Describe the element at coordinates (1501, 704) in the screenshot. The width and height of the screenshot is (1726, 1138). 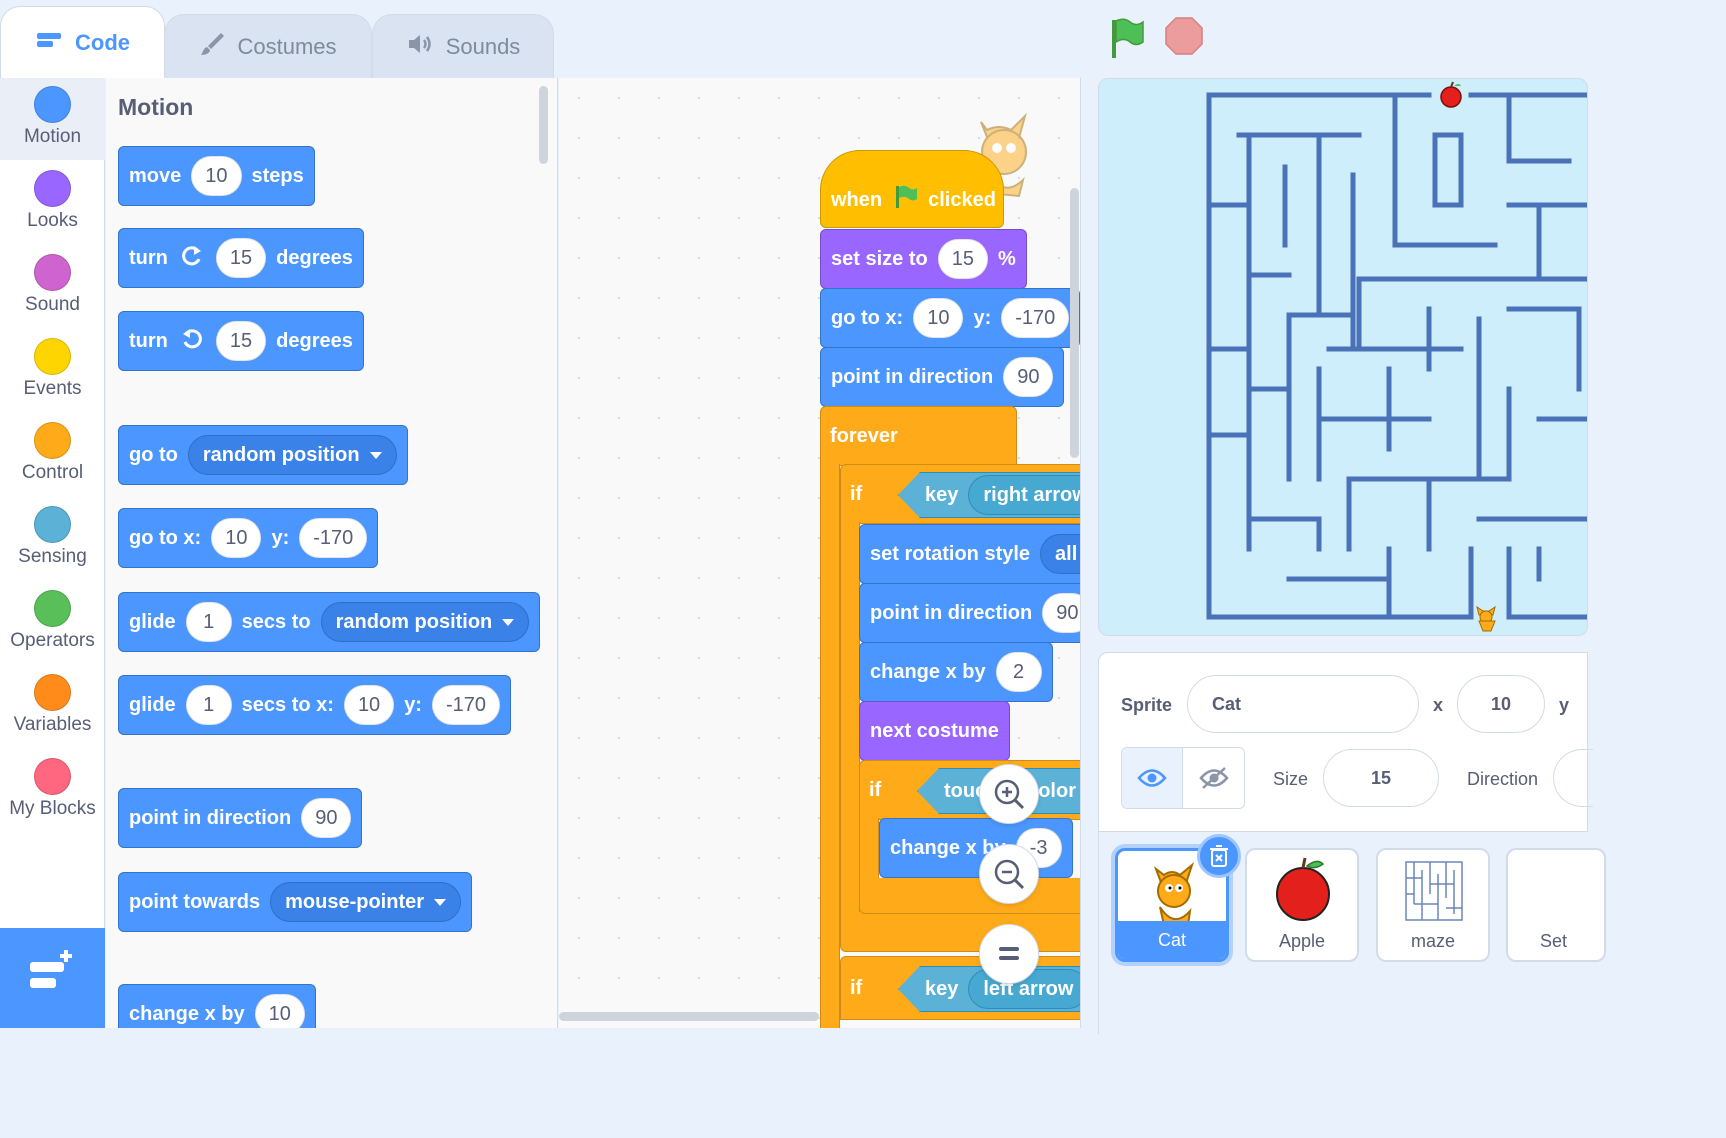
I see `x-field: 10` at that location.